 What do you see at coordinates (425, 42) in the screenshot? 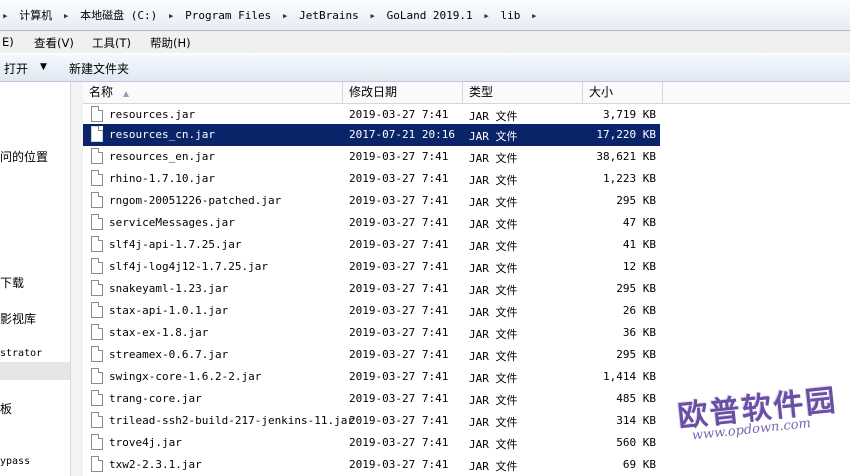
I see `menu-bar: E) 查看(V) 工具(T) 帮助(H)` at bounding box center [425, 42].